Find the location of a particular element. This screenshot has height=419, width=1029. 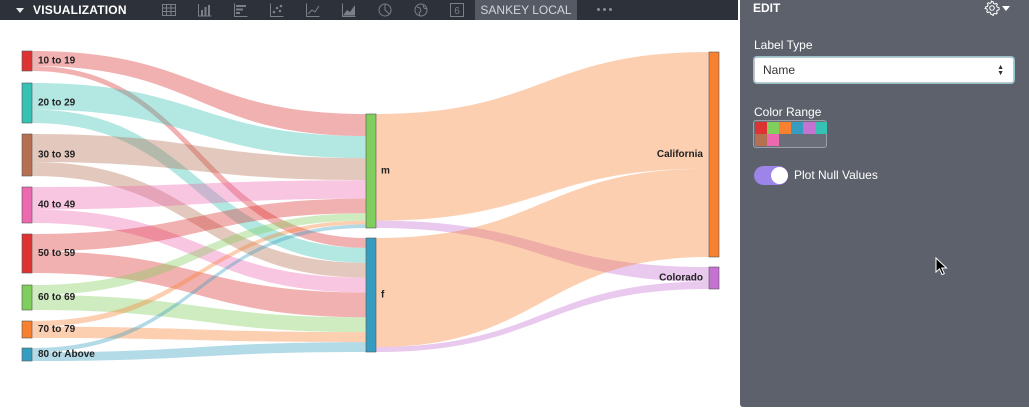

area-chart-icon is located at coordinates (349, 10).